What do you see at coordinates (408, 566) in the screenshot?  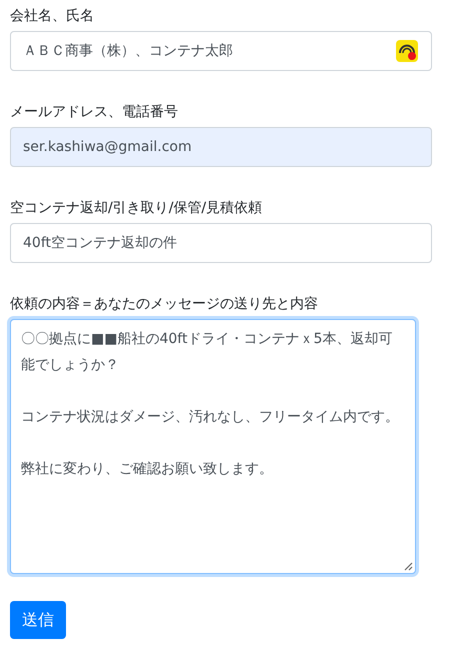 I see `resize-grip-icon` at bounding box center [408, 566].